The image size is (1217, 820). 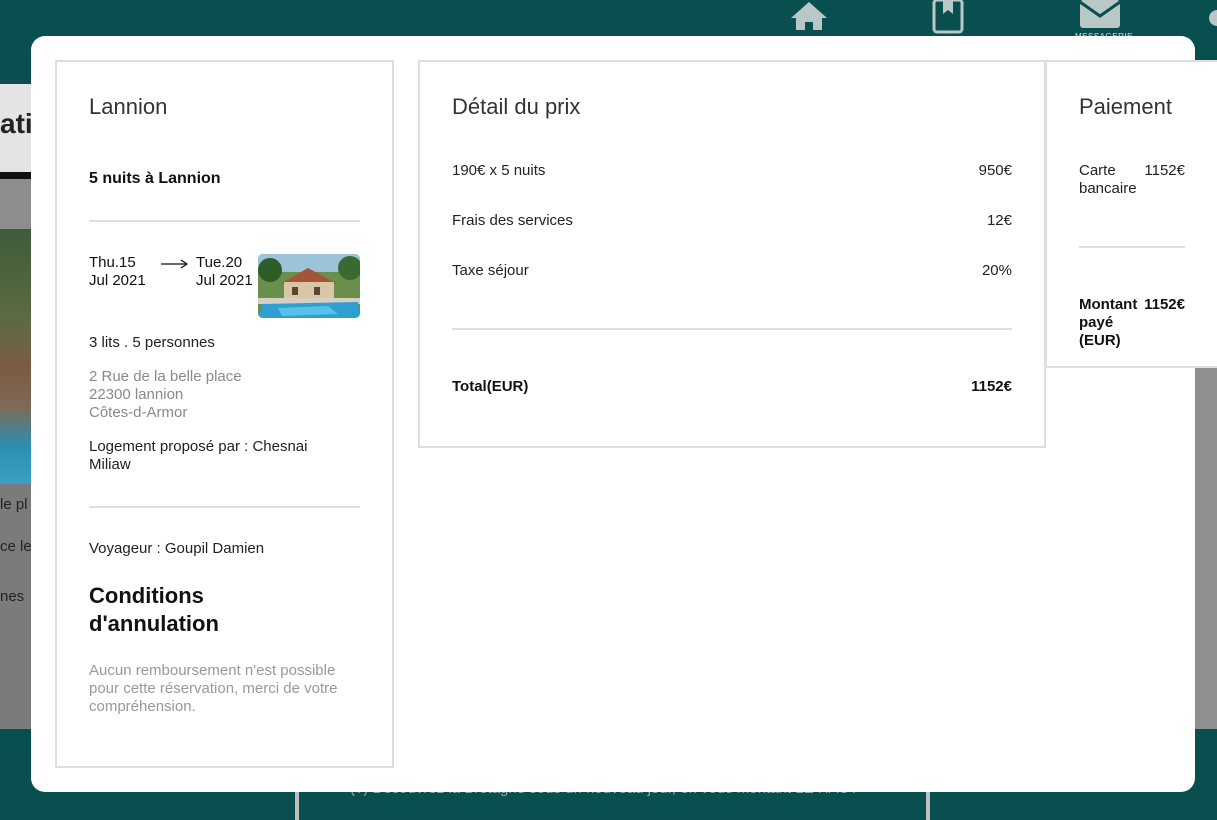 I want to click on user-nav, so click(x=1211, y=15).